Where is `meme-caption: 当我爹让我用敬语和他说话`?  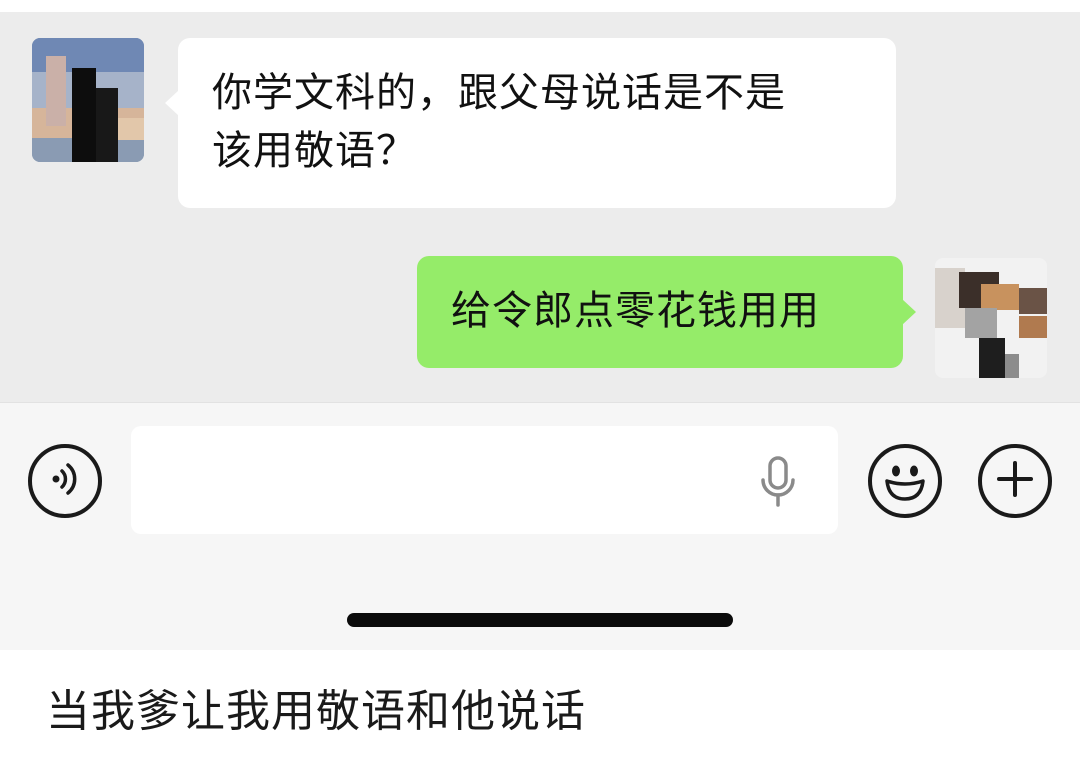 meme-caption: 当我爹让我用敬语和他说话 is located at coordinates (316, 711).